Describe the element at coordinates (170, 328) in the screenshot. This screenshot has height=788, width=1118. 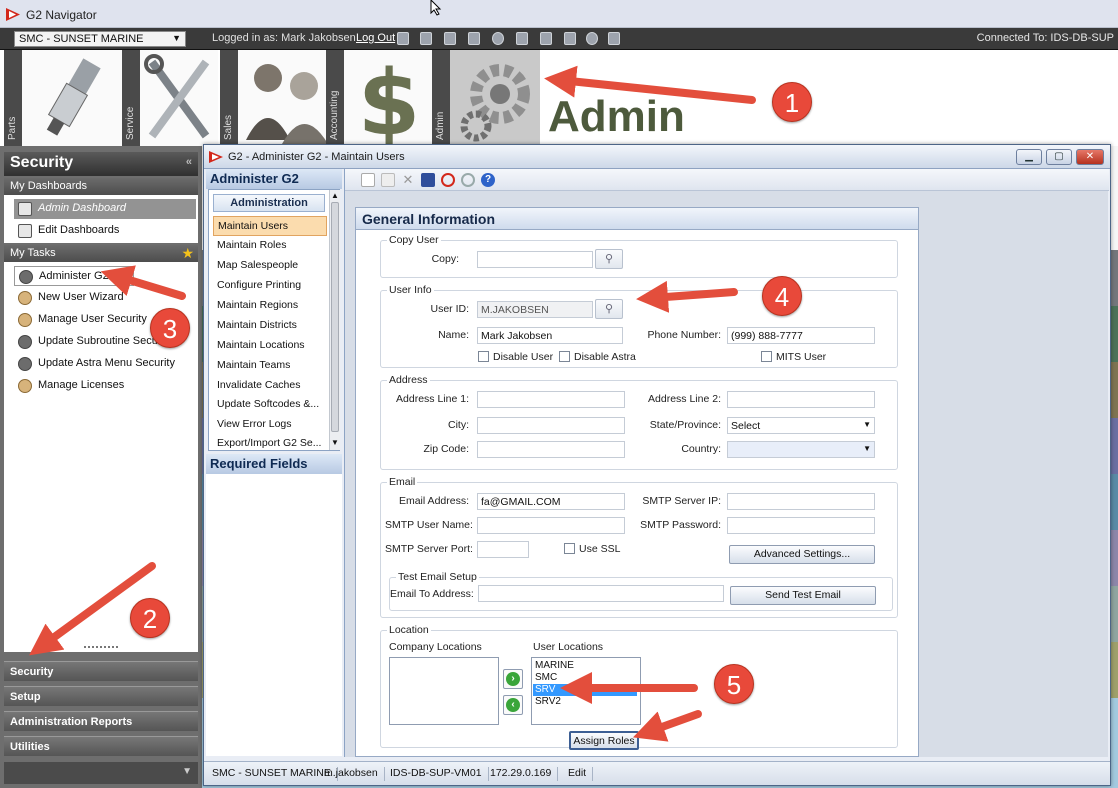
I see `annotation-badge-3: 3` at that location.